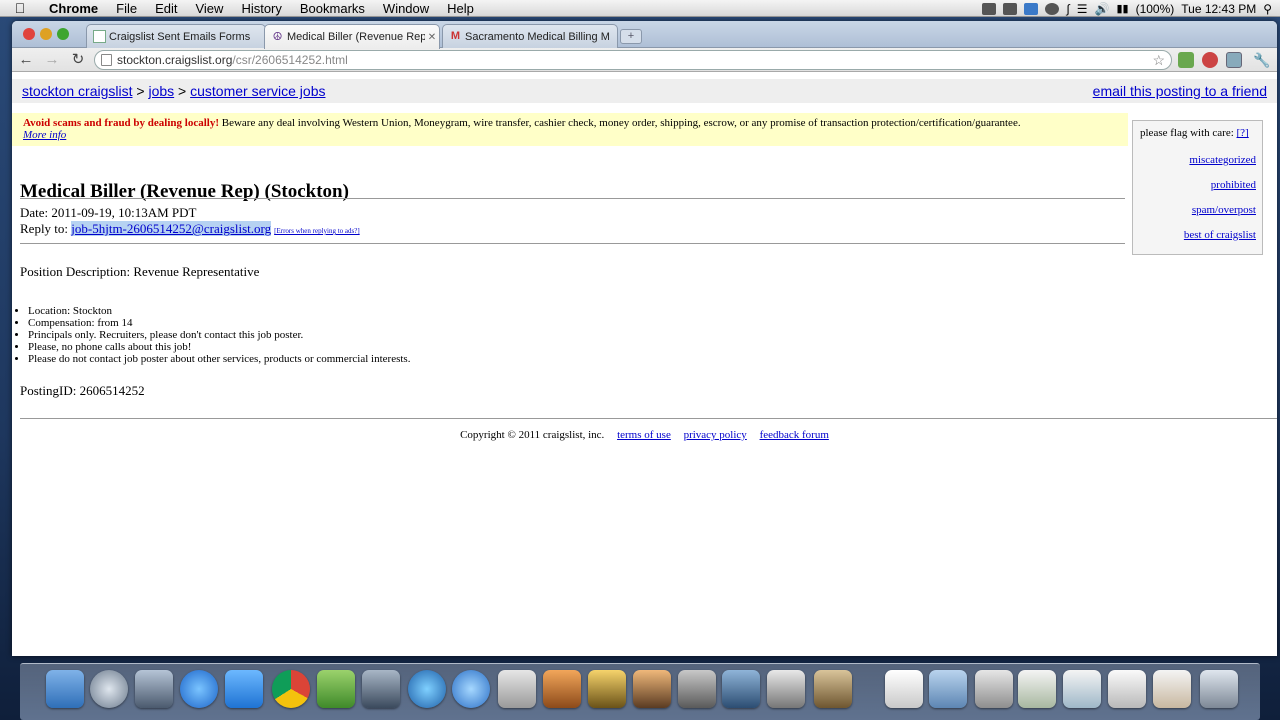 The height and width of the screenshot is (720, 1280). I want to click on reply-label: Reply to:, so click(46, 228).